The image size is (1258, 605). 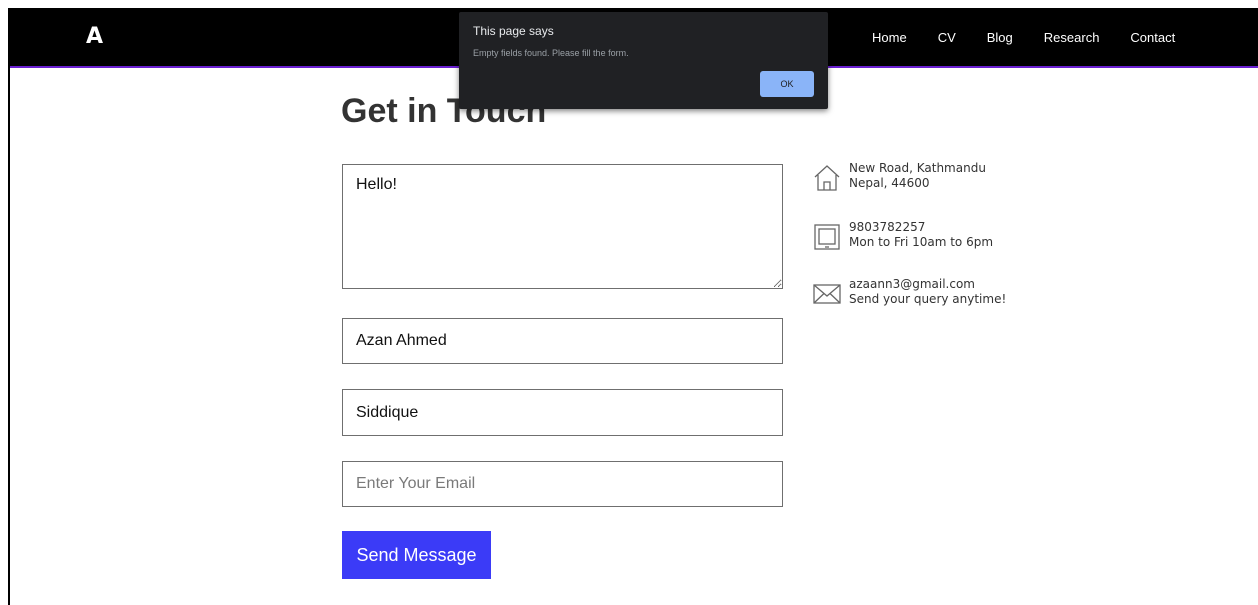 What do you see at coordinates (887, 227) in the screenshot?
I see `phone-number: 9803782257` at bounding box center [887, 227].